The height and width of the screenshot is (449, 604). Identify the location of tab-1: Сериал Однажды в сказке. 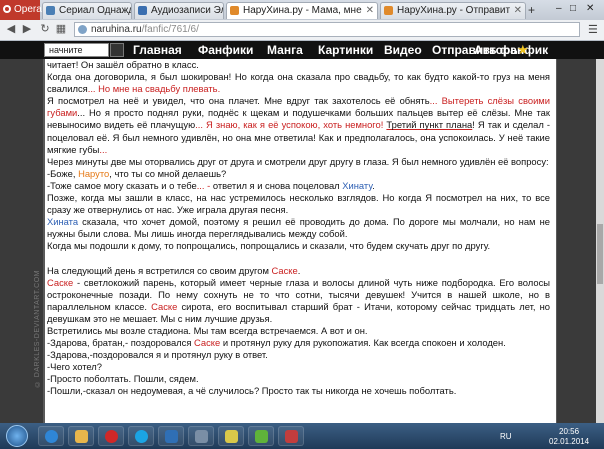
(87, 10).